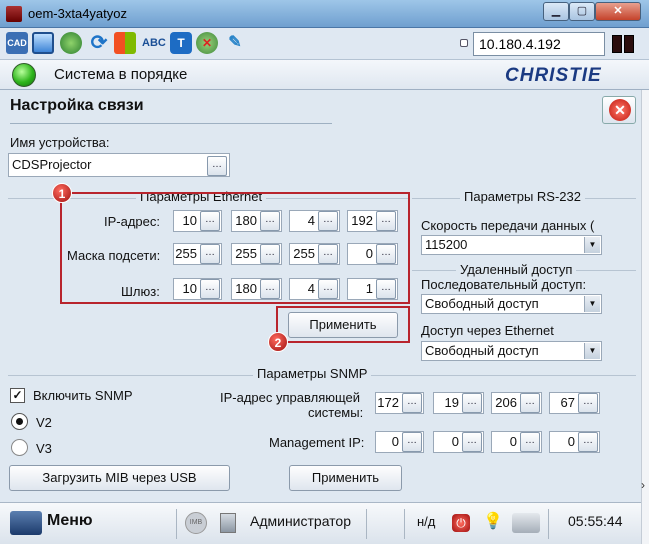 The height and width of the screenshot is (544, 649). What do you see at coordinates (553, 75) in the screenshot?
I see `christie-logo: CHRISTIE` at bounding box center [553, 75].